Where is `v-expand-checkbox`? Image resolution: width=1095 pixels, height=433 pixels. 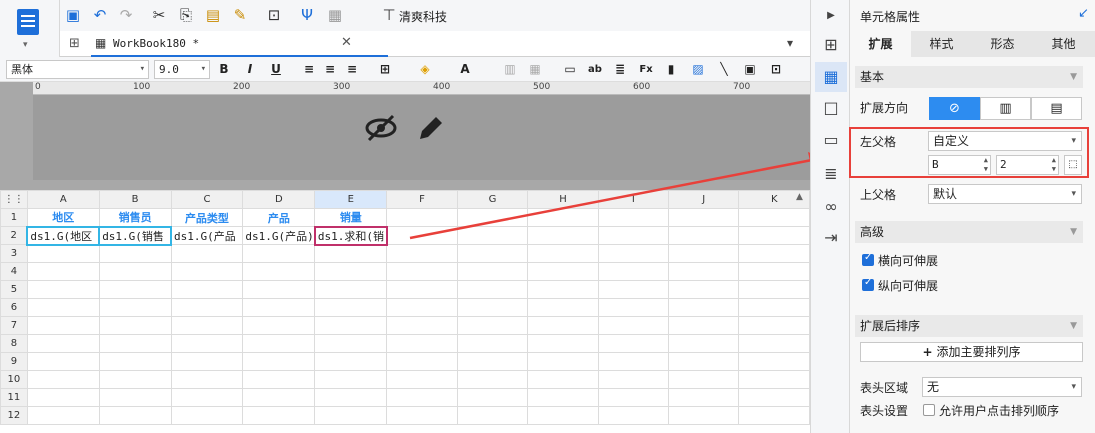
v-expand-checkbox is located at coordinates (868, 284).